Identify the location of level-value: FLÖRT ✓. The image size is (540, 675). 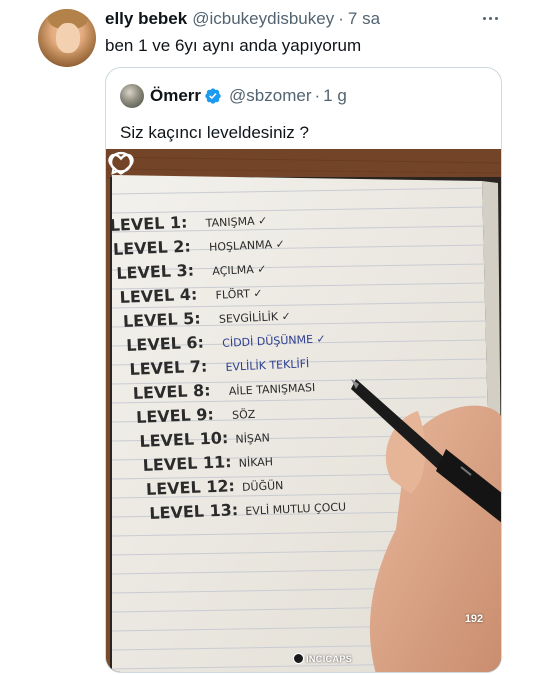
(239, 294).